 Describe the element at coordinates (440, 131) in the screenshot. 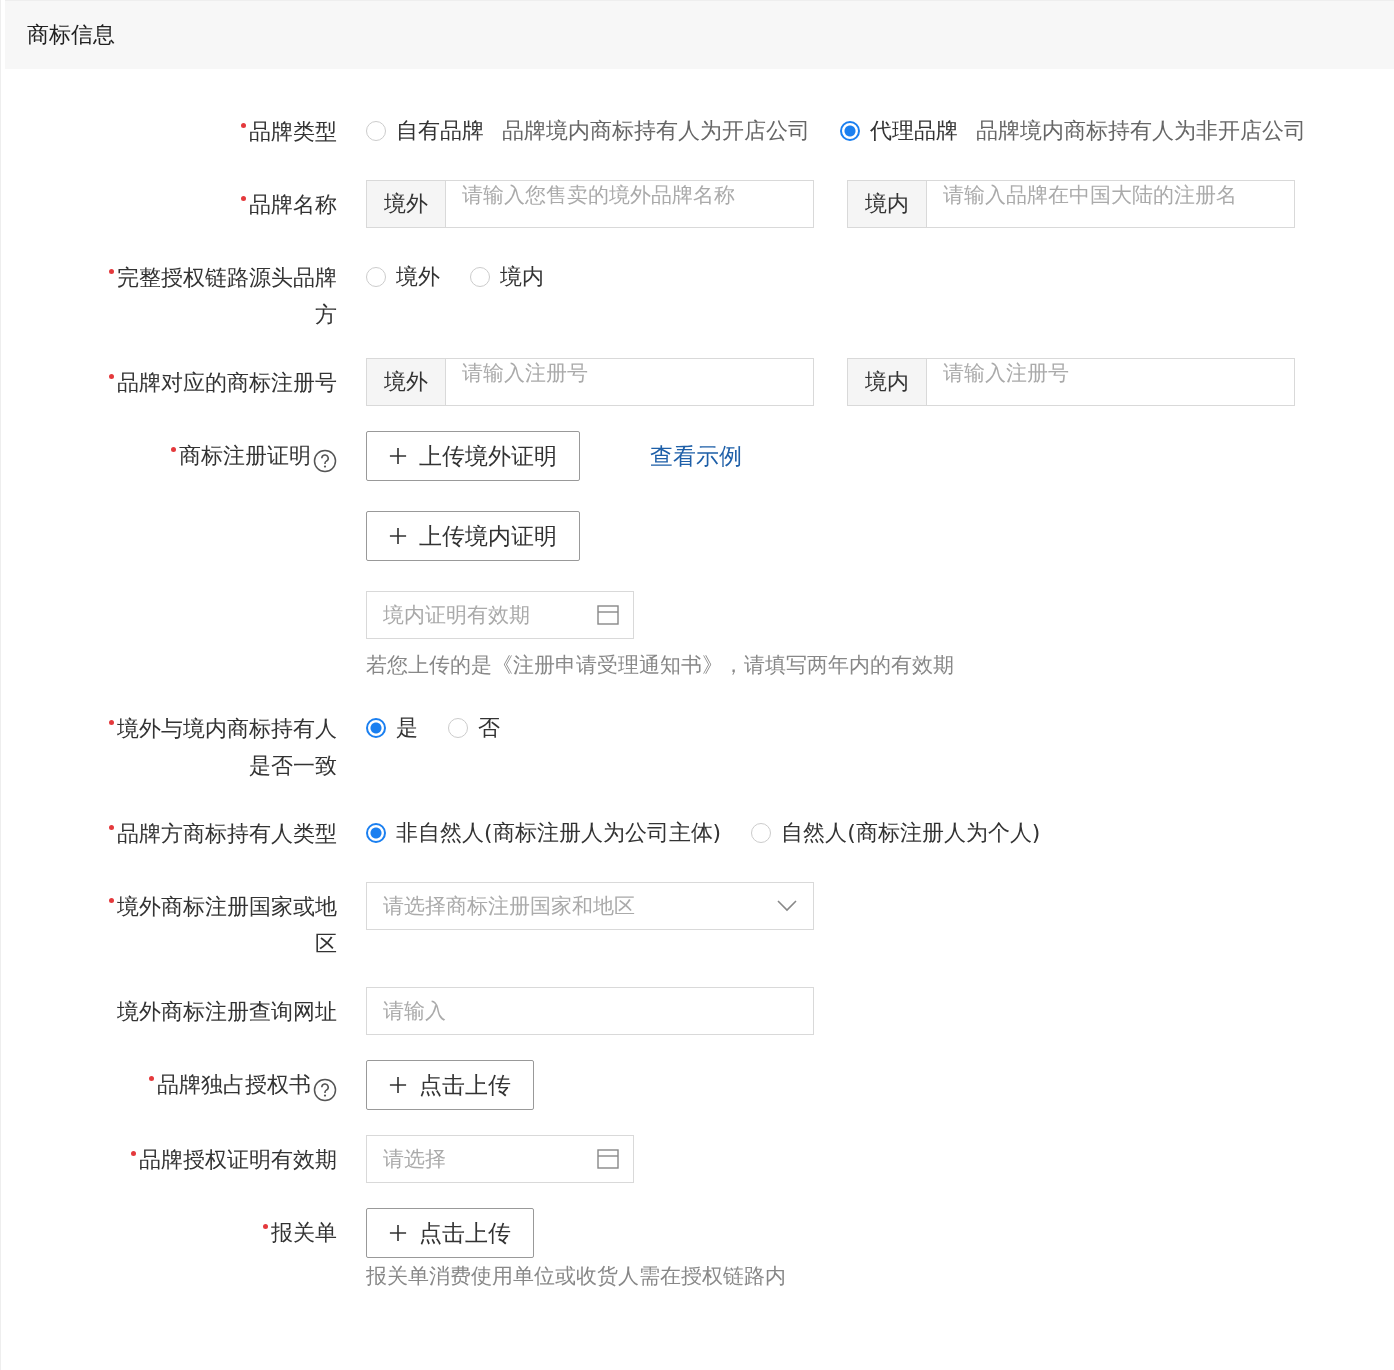

I see `radio-label: 自有品牌` at that location.